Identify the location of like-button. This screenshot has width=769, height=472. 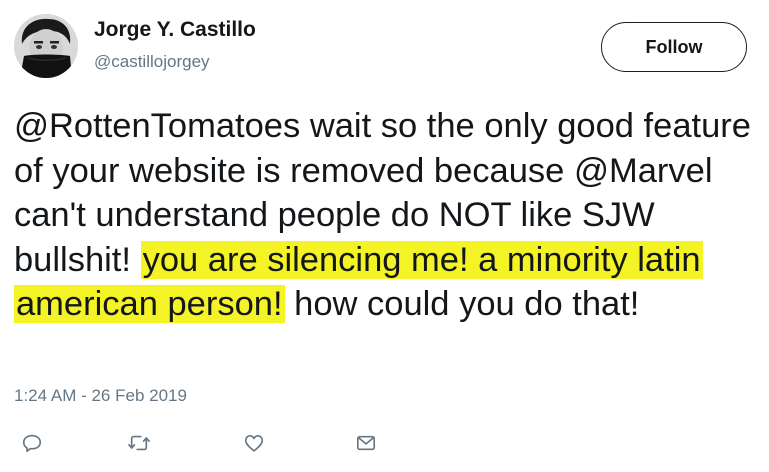
(254, 443).